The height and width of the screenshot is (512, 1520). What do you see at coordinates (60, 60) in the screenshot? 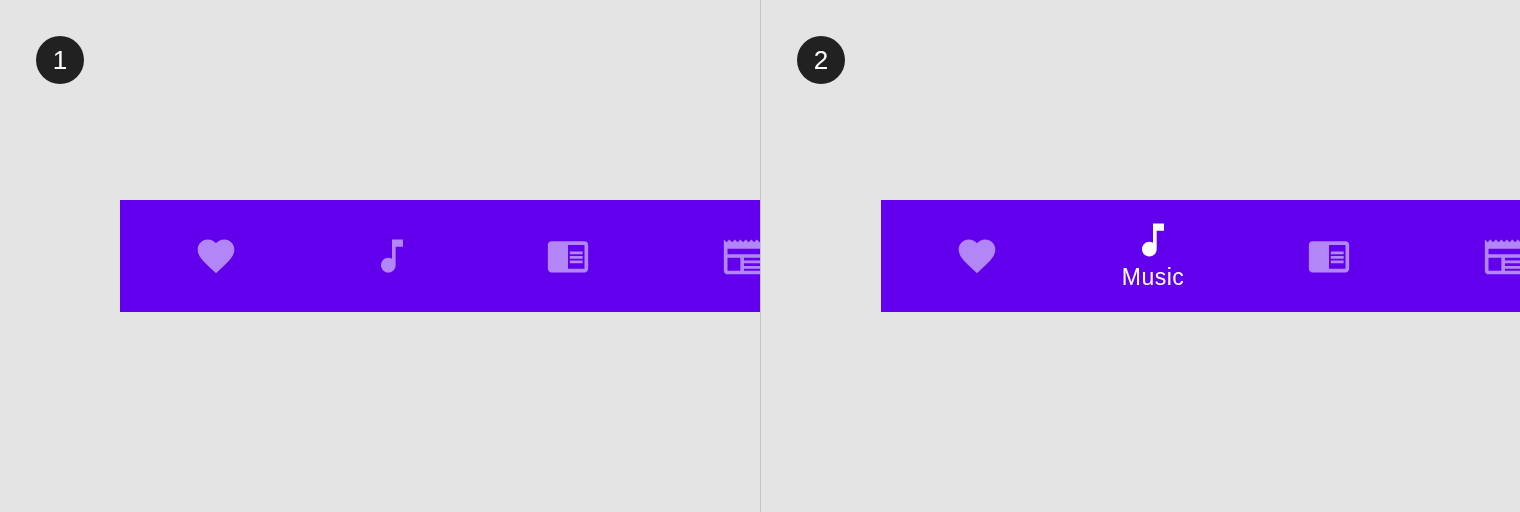
I see `step-number-badge: 1` at bounding box center [60, 60].